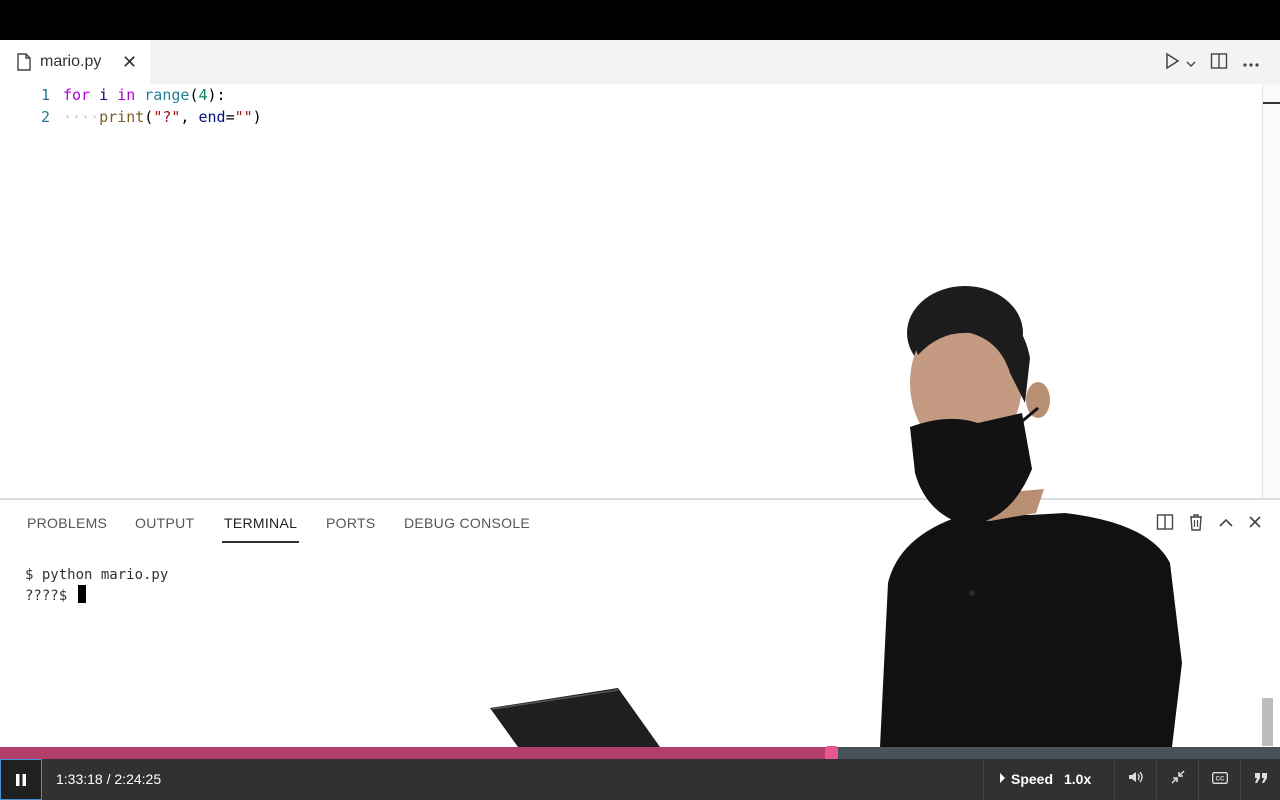  I want to click on close-icon, so click(1255, 524).